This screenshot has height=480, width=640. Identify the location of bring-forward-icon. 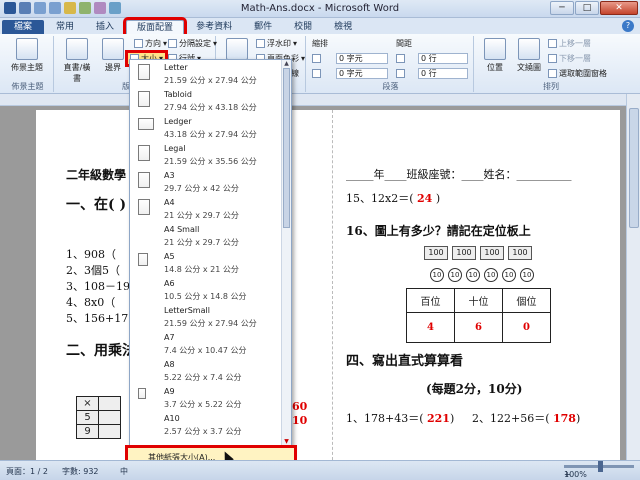
(552, 43).